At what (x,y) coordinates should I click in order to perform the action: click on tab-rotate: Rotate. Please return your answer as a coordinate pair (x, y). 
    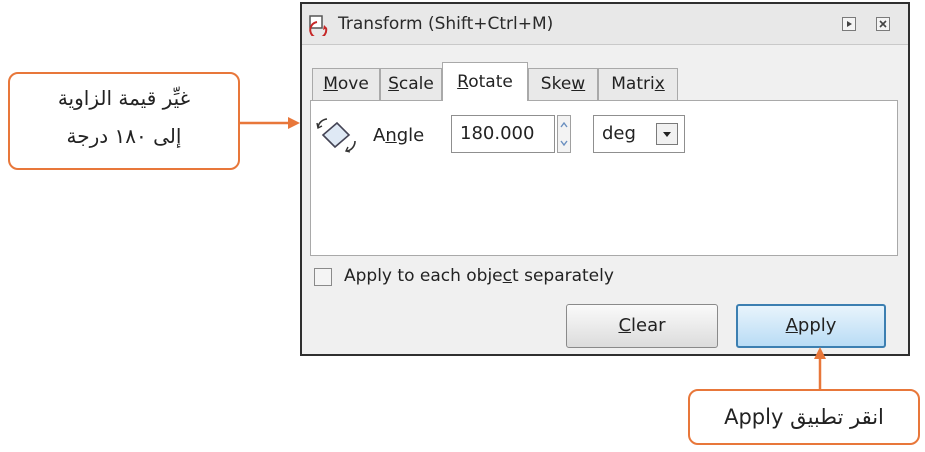
    Looking at the image, I should click on (485, 81).